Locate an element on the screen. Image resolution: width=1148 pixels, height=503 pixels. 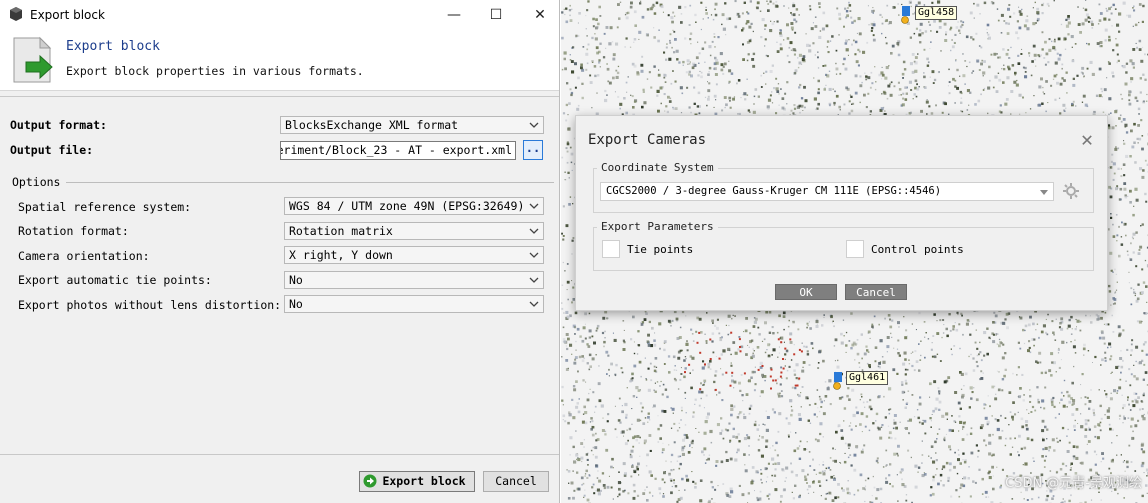
crs-settings-icon is located at coordinates (1071, 191).